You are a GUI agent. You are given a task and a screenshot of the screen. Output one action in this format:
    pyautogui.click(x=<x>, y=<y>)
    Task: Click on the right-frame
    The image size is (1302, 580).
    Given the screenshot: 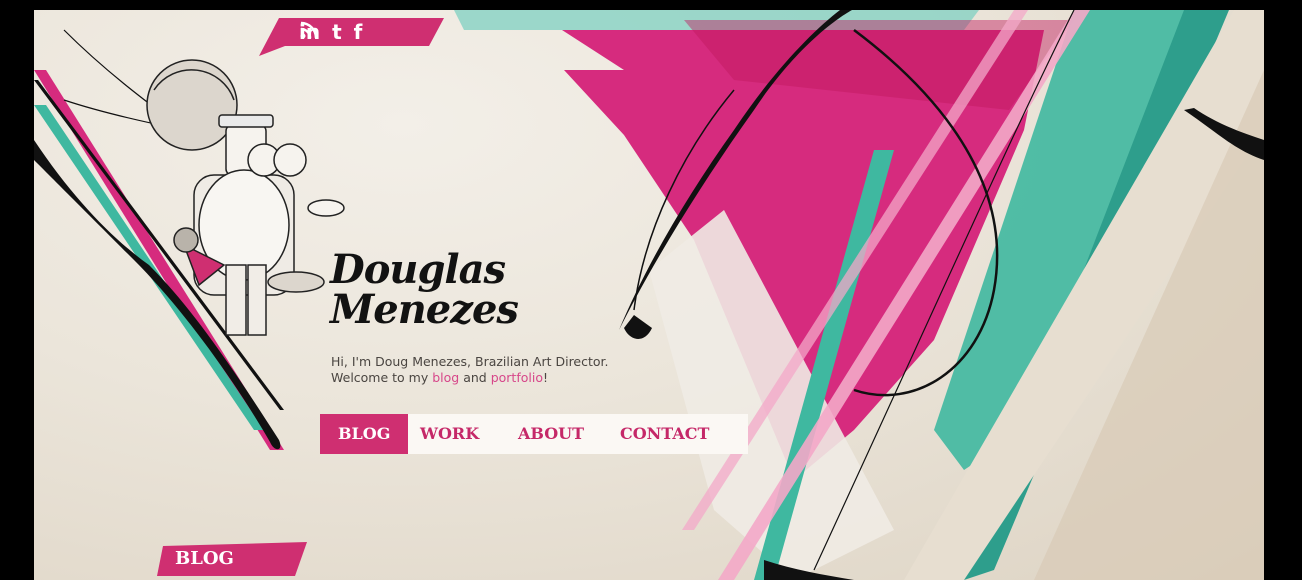 What is the action you would take?
    pyautogui.click(x=1283, y=290)
    